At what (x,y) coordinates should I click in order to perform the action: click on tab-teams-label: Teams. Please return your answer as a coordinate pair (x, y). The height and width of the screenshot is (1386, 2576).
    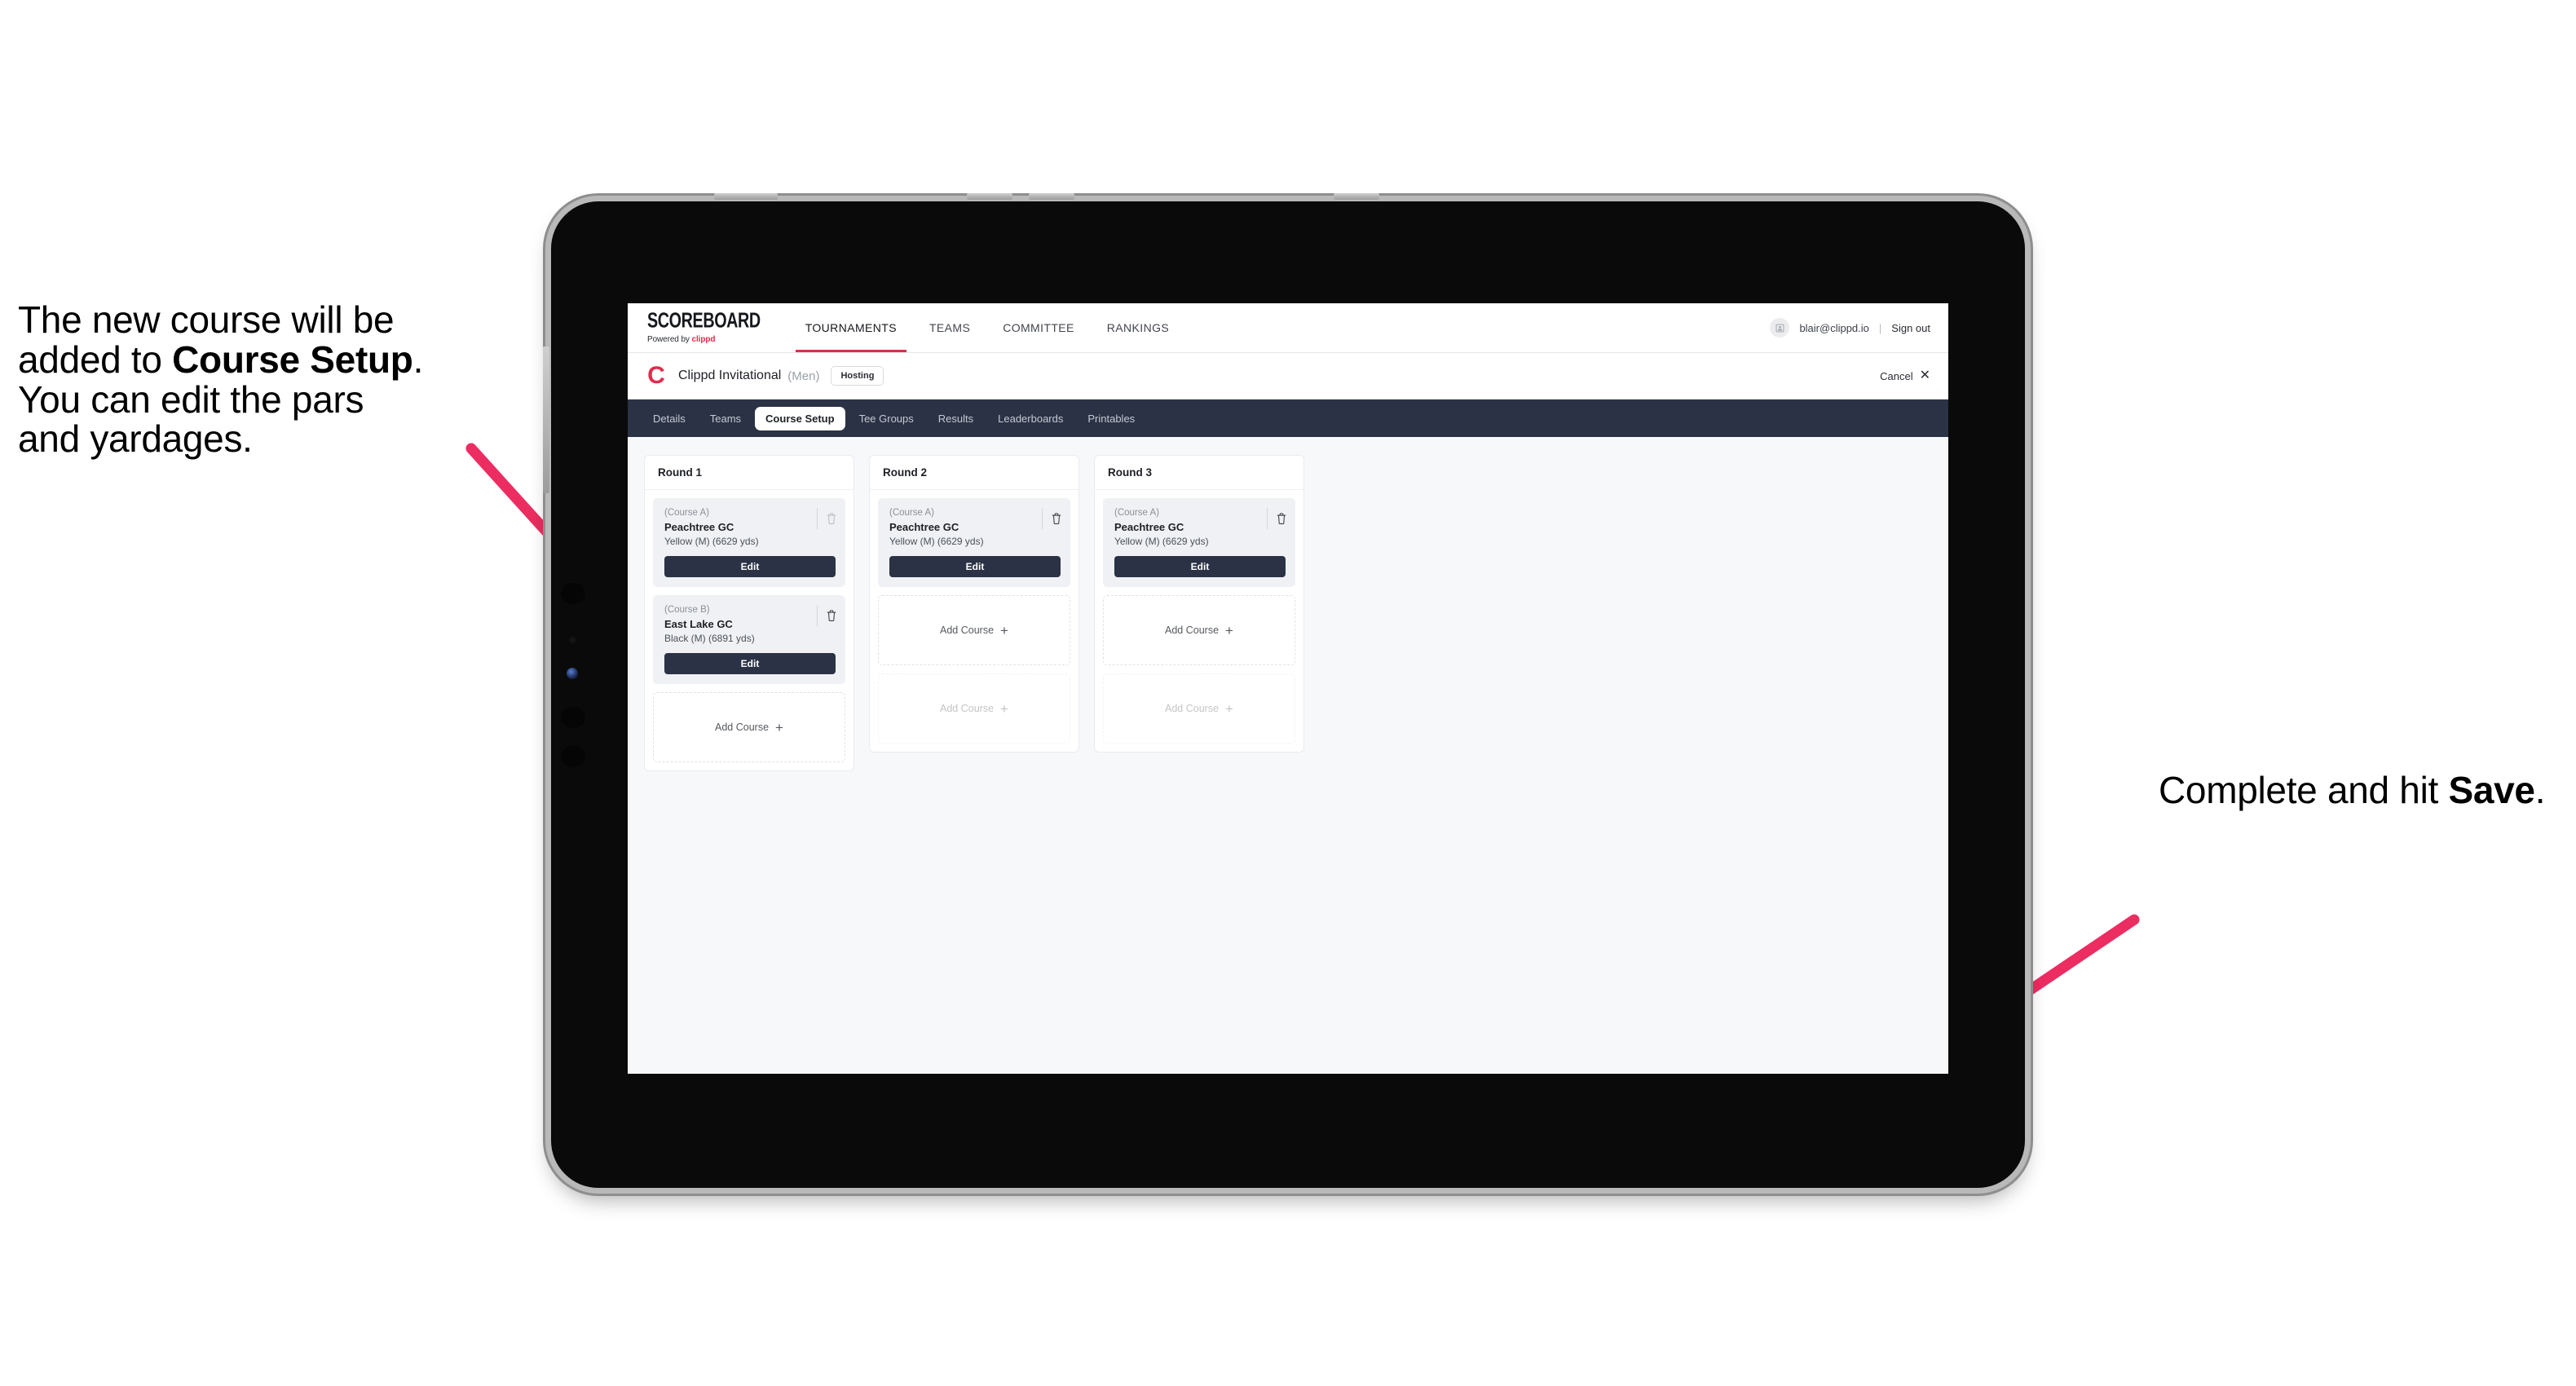
    Looking at the image, I should click on (725, 419).